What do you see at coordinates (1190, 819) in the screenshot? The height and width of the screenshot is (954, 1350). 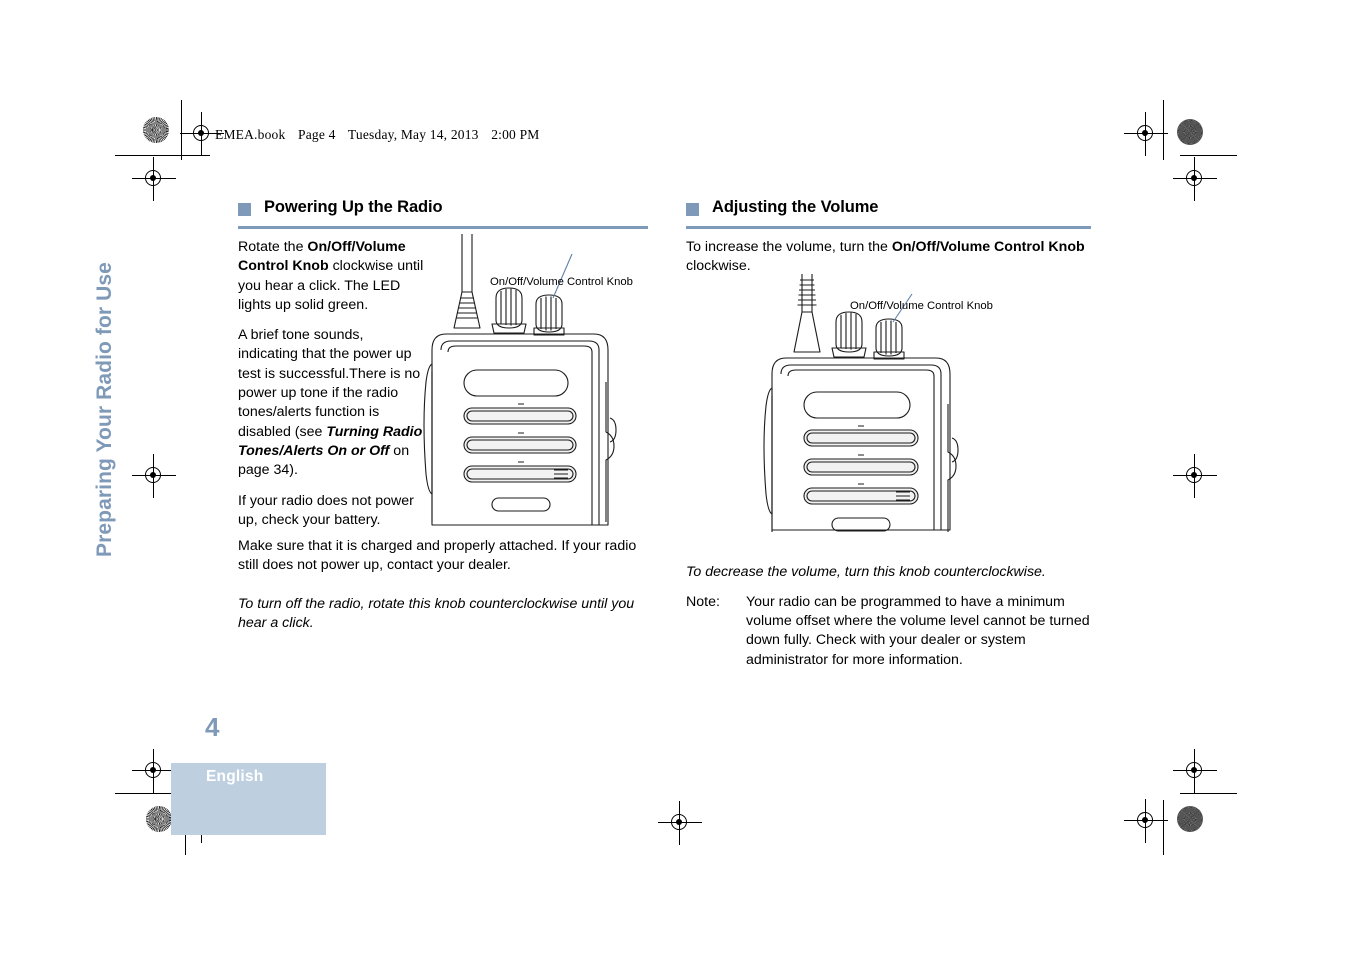 I see `rosette-target-bottom-right` at bounding box center [1190, 819].